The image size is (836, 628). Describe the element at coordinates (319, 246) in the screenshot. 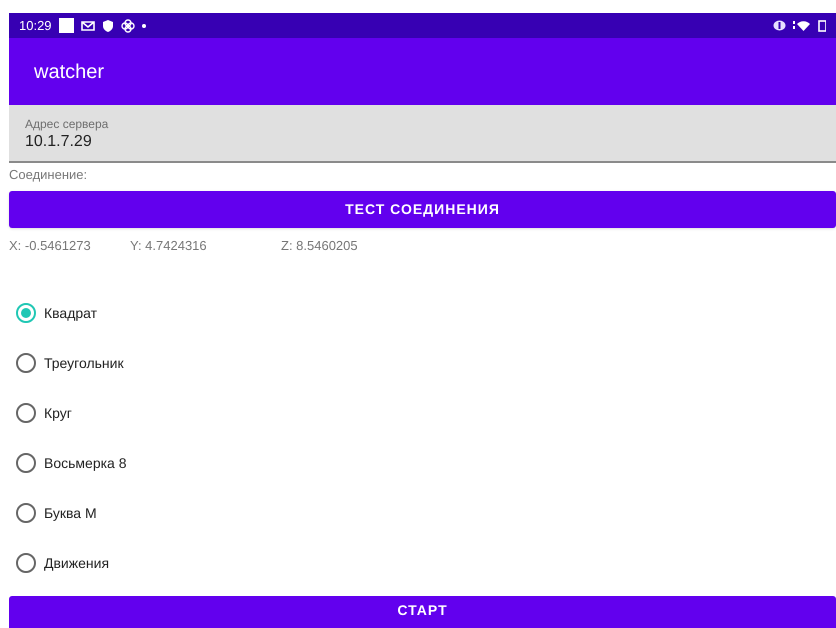

I see `sensor-reading: Z: 8.5460205` at that location.